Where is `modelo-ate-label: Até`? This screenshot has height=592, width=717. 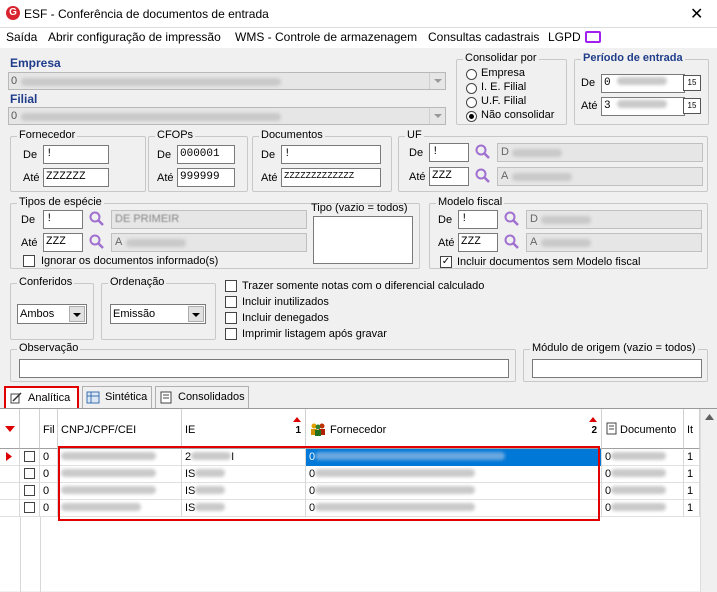
modelo-ate-label: Até is located at coordinates (446, 243).